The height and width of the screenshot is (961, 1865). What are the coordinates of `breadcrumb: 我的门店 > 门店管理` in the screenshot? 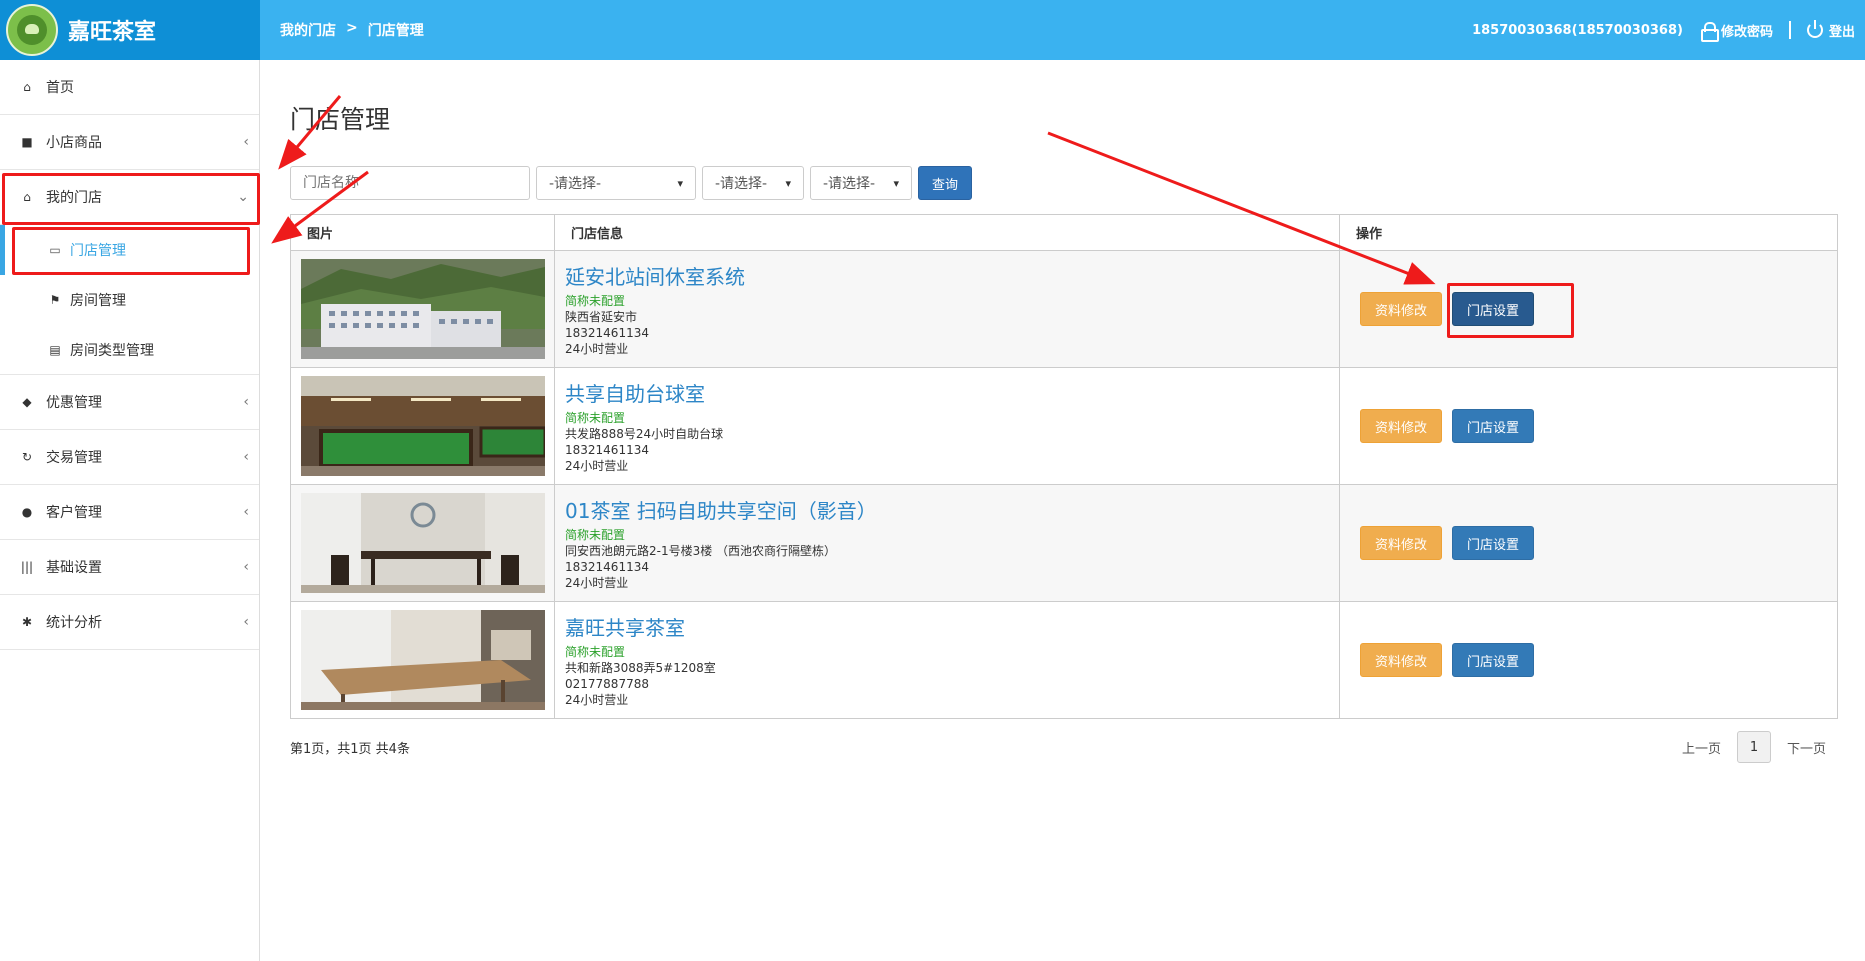 It's located at (352, 30).